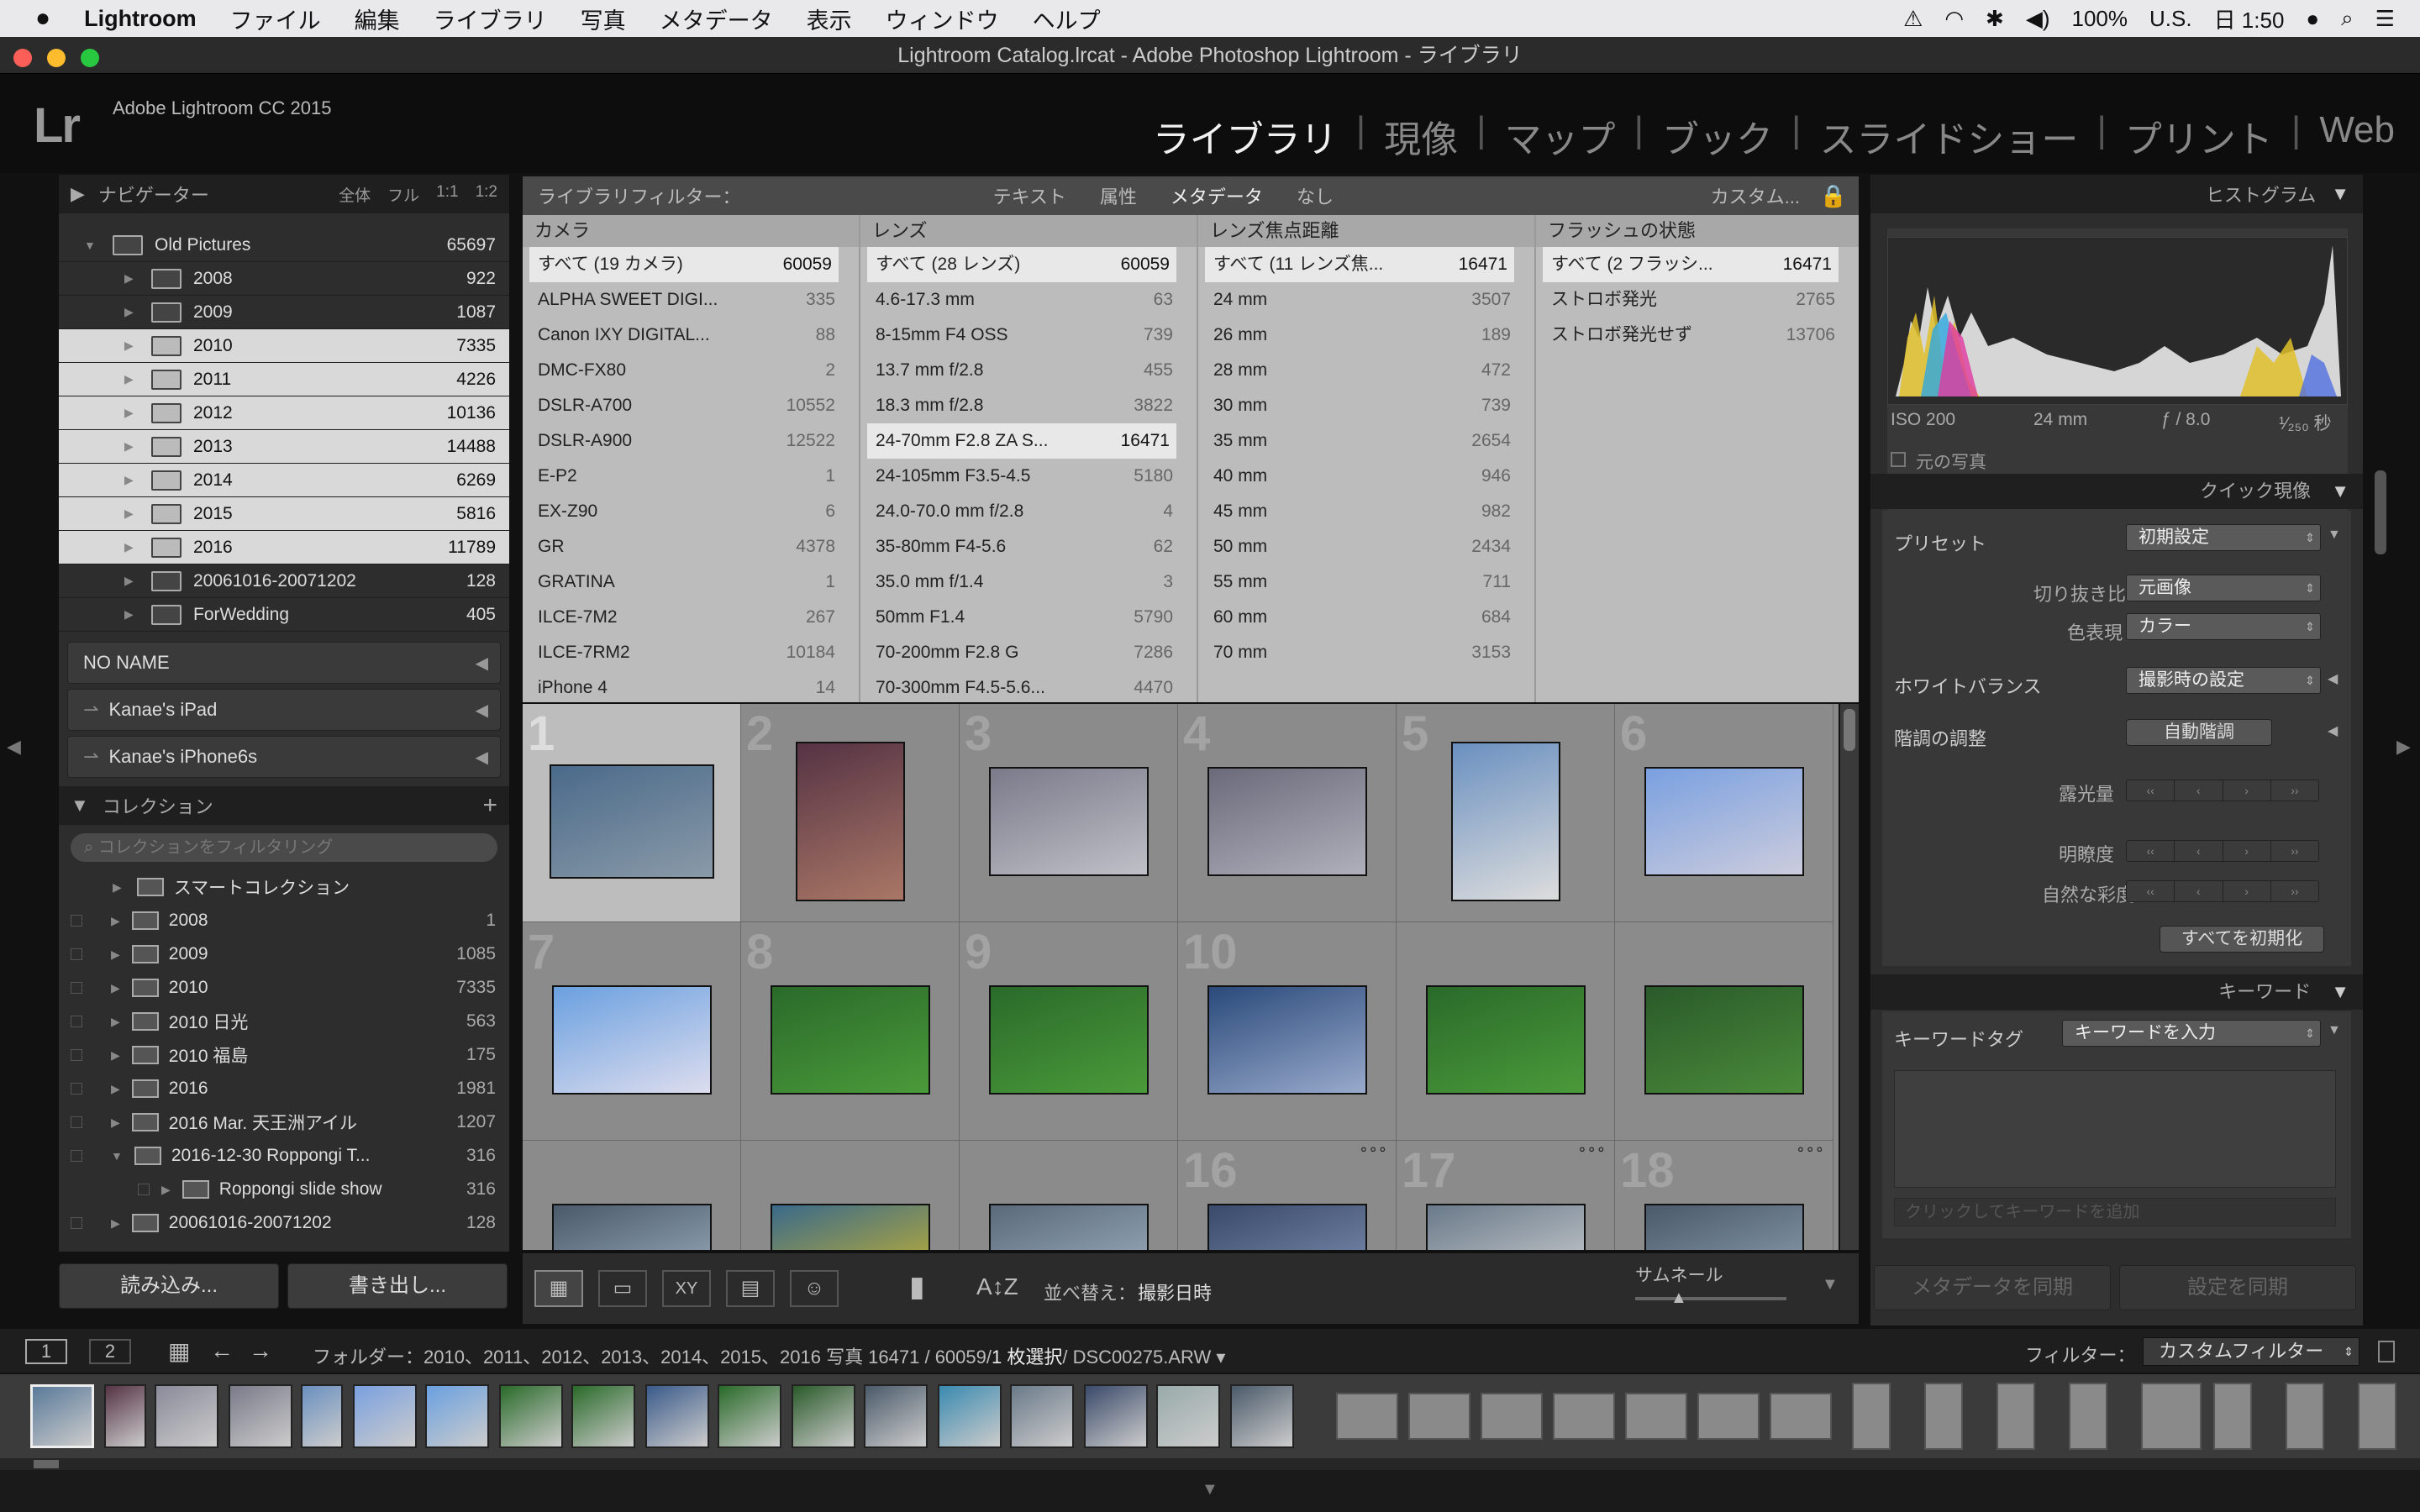  I want to click on metadata-row: DSLR-A700 10552, so click(691, 405).